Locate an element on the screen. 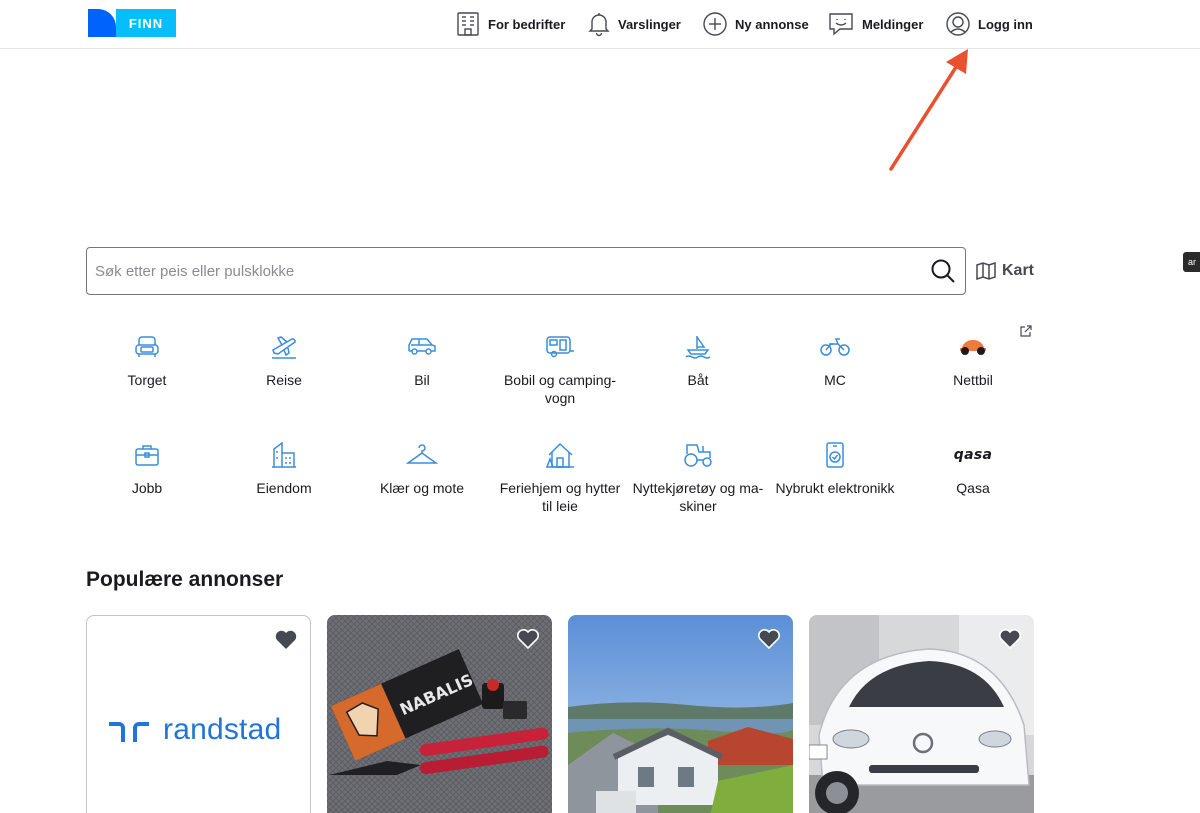 The height and width of the screenshot is (813, 1200). category-label: Reise is located at coordinates (284, 380).